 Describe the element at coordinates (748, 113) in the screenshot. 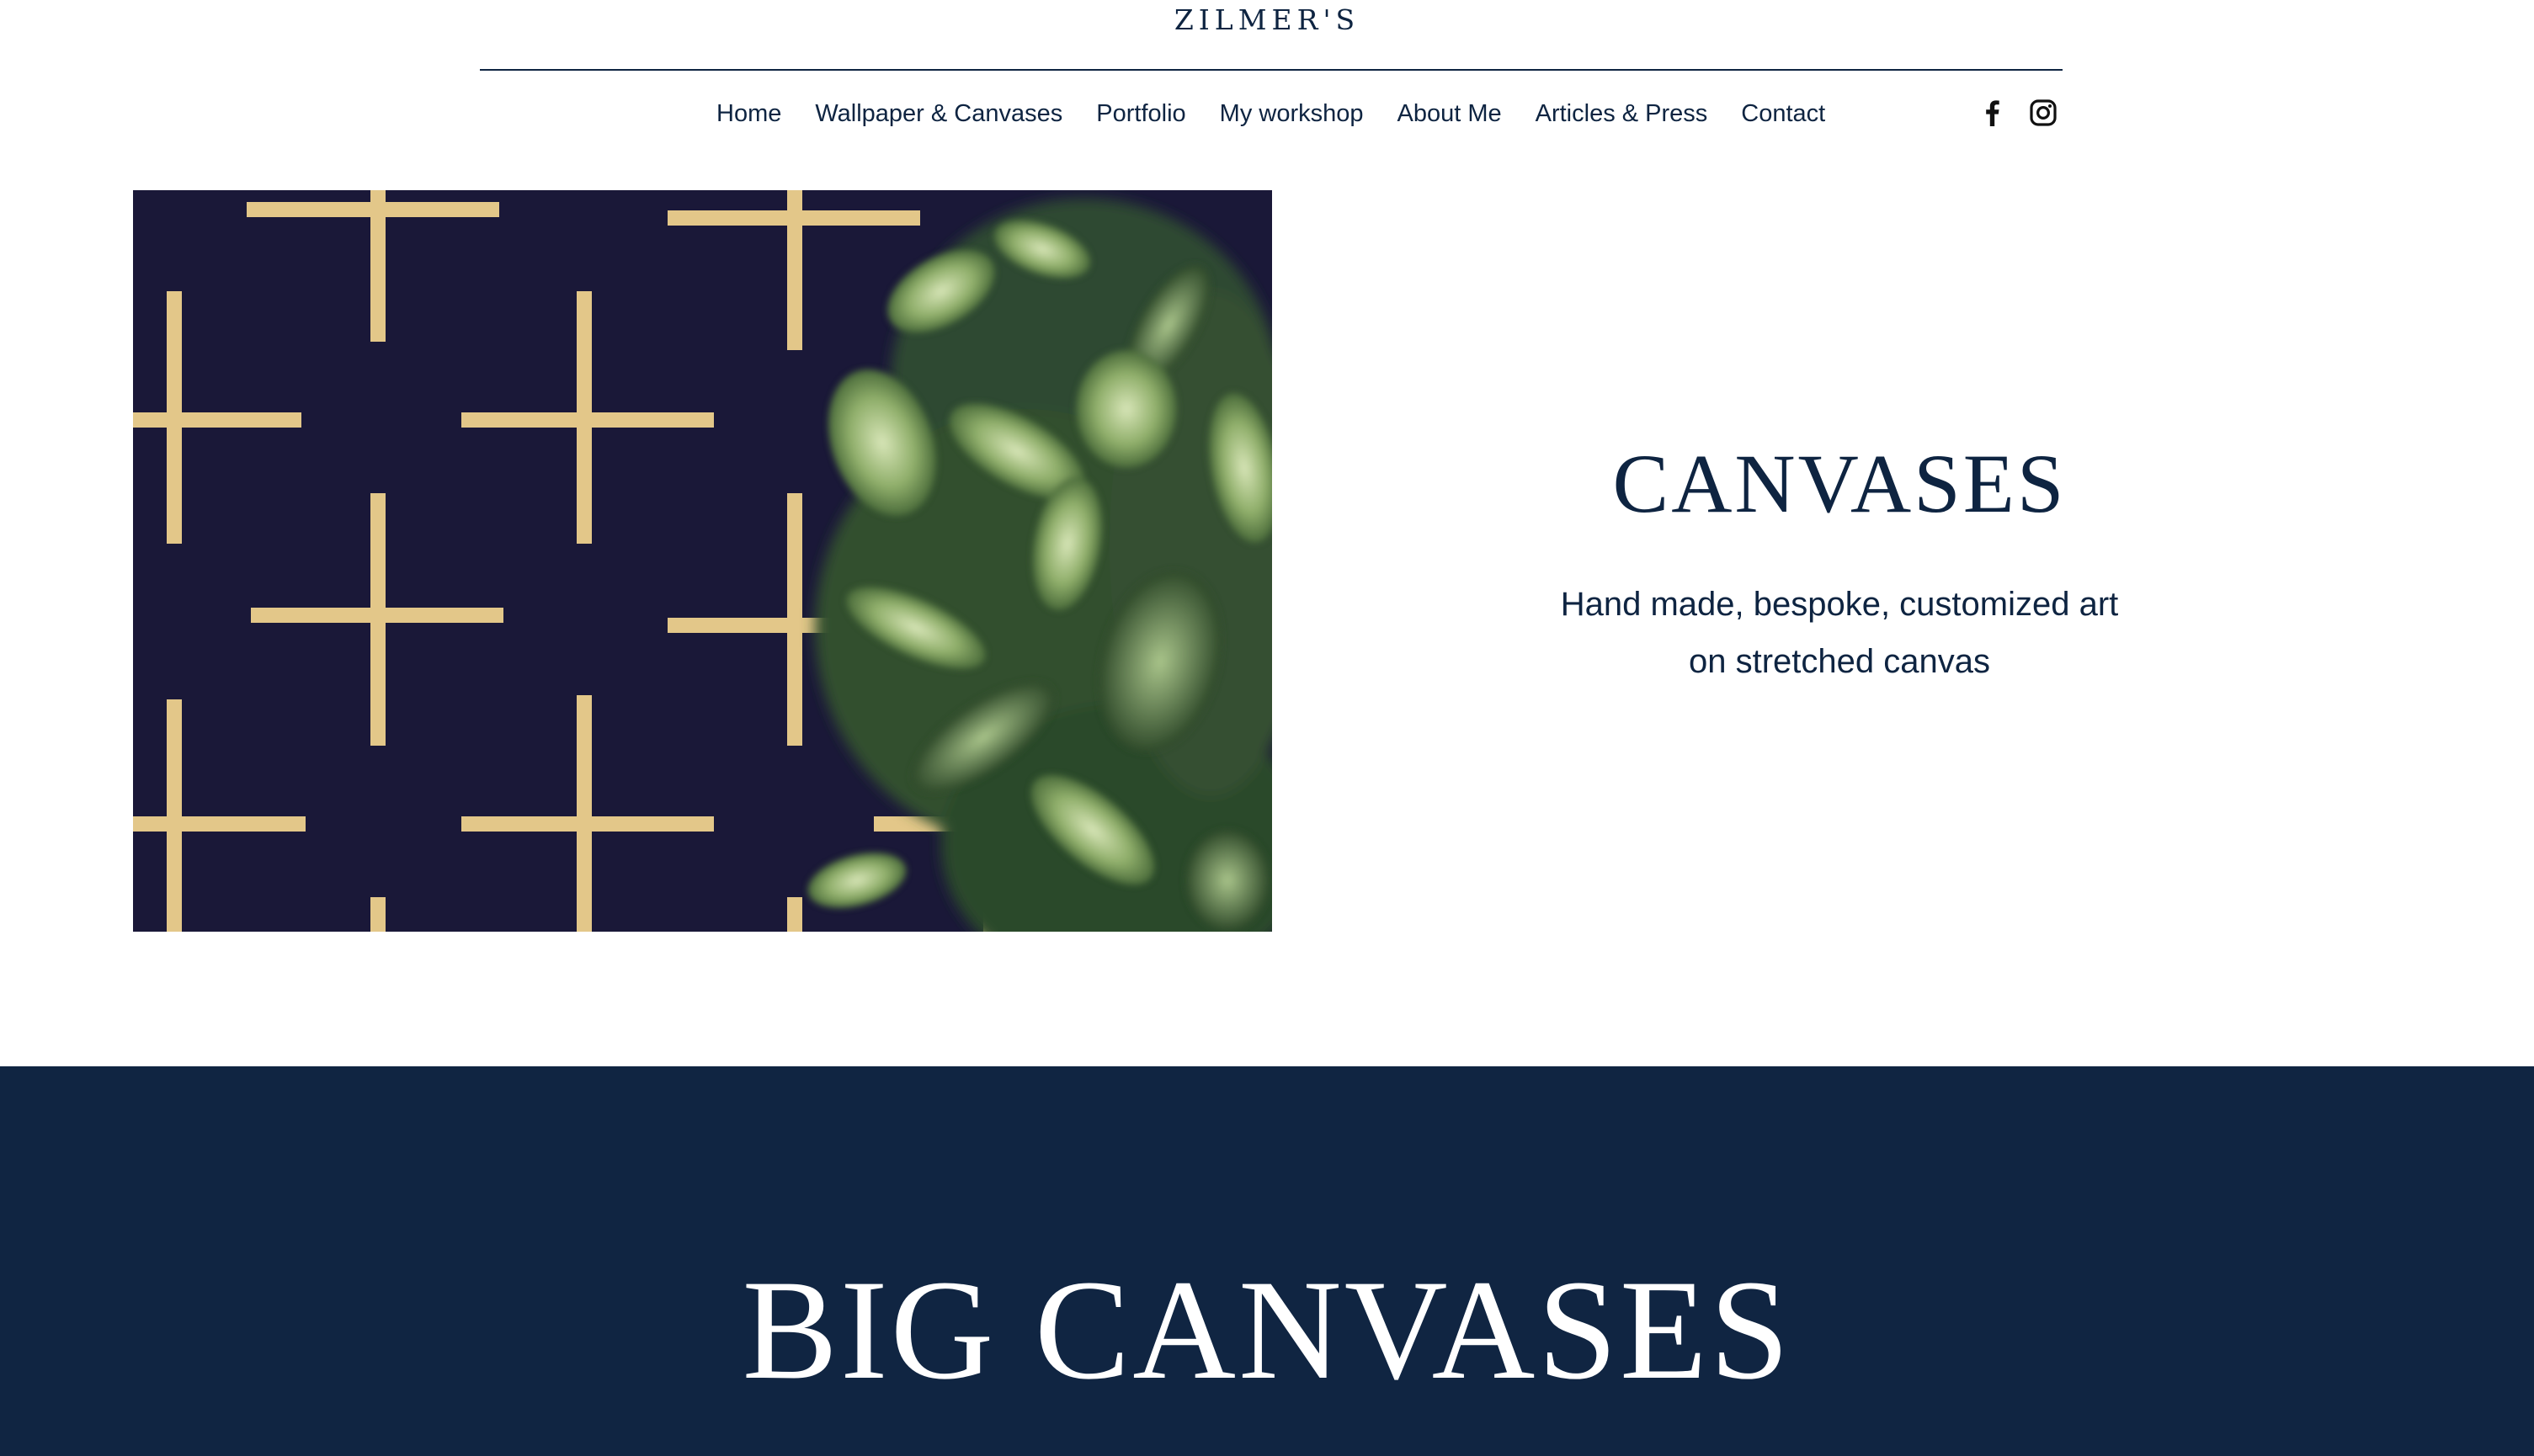

I see `nav-item-home: Home` at that location.